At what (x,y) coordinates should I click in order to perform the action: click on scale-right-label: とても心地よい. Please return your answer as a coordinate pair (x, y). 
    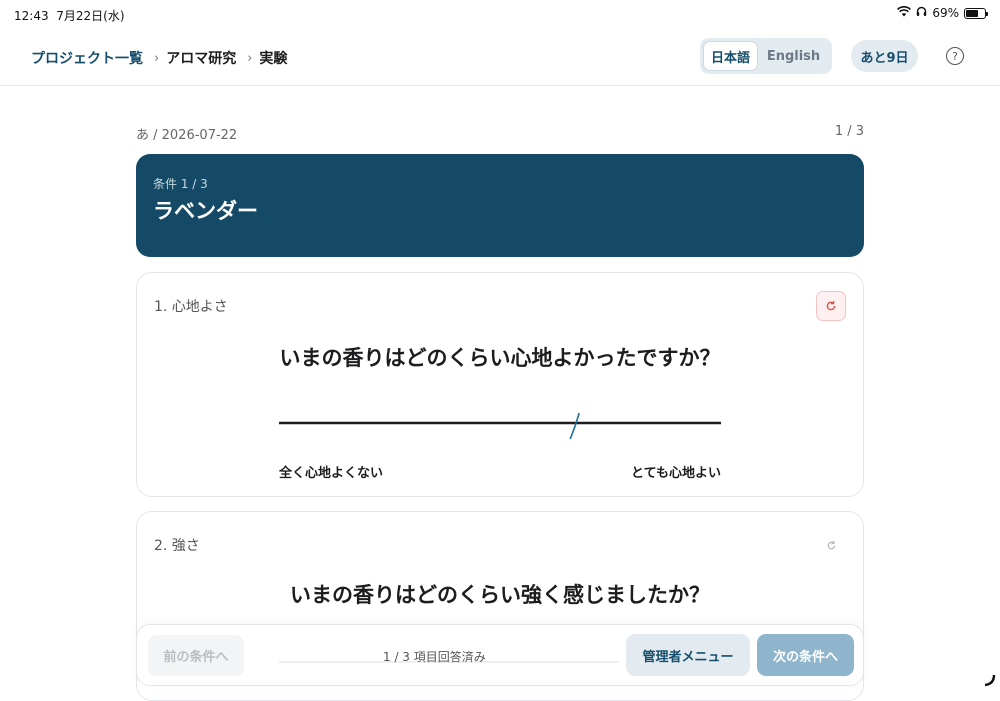
    Looking at the image, I should click on (676, 473).